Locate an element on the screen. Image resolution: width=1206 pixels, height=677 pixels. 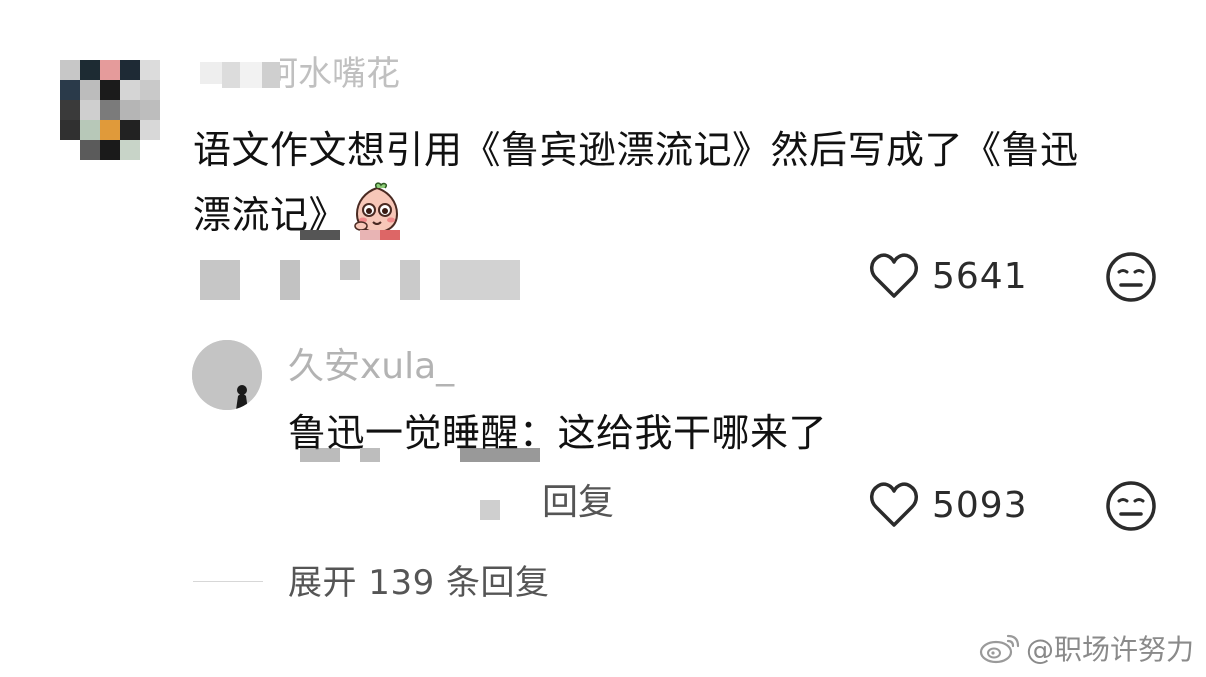
watermark: @职场许努力 is located at coordinates (1086, 648).